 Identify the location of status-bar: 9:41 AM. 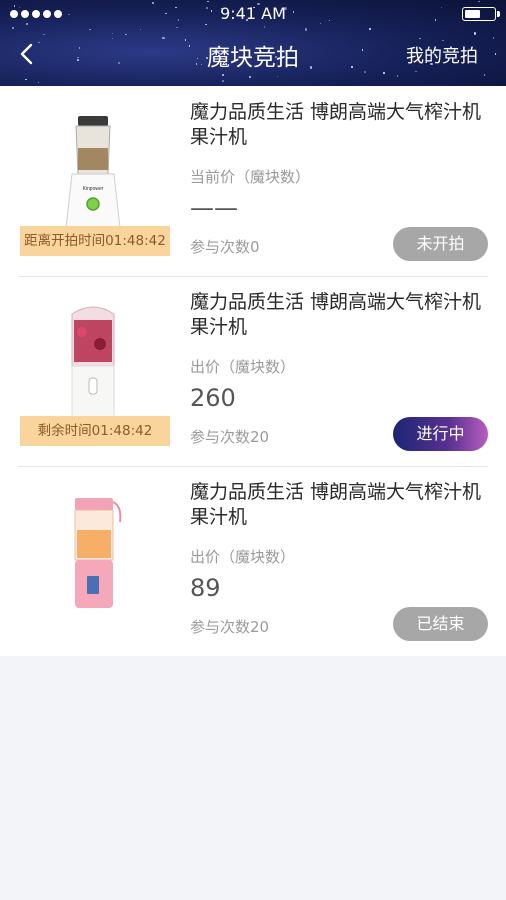
(253, 14).